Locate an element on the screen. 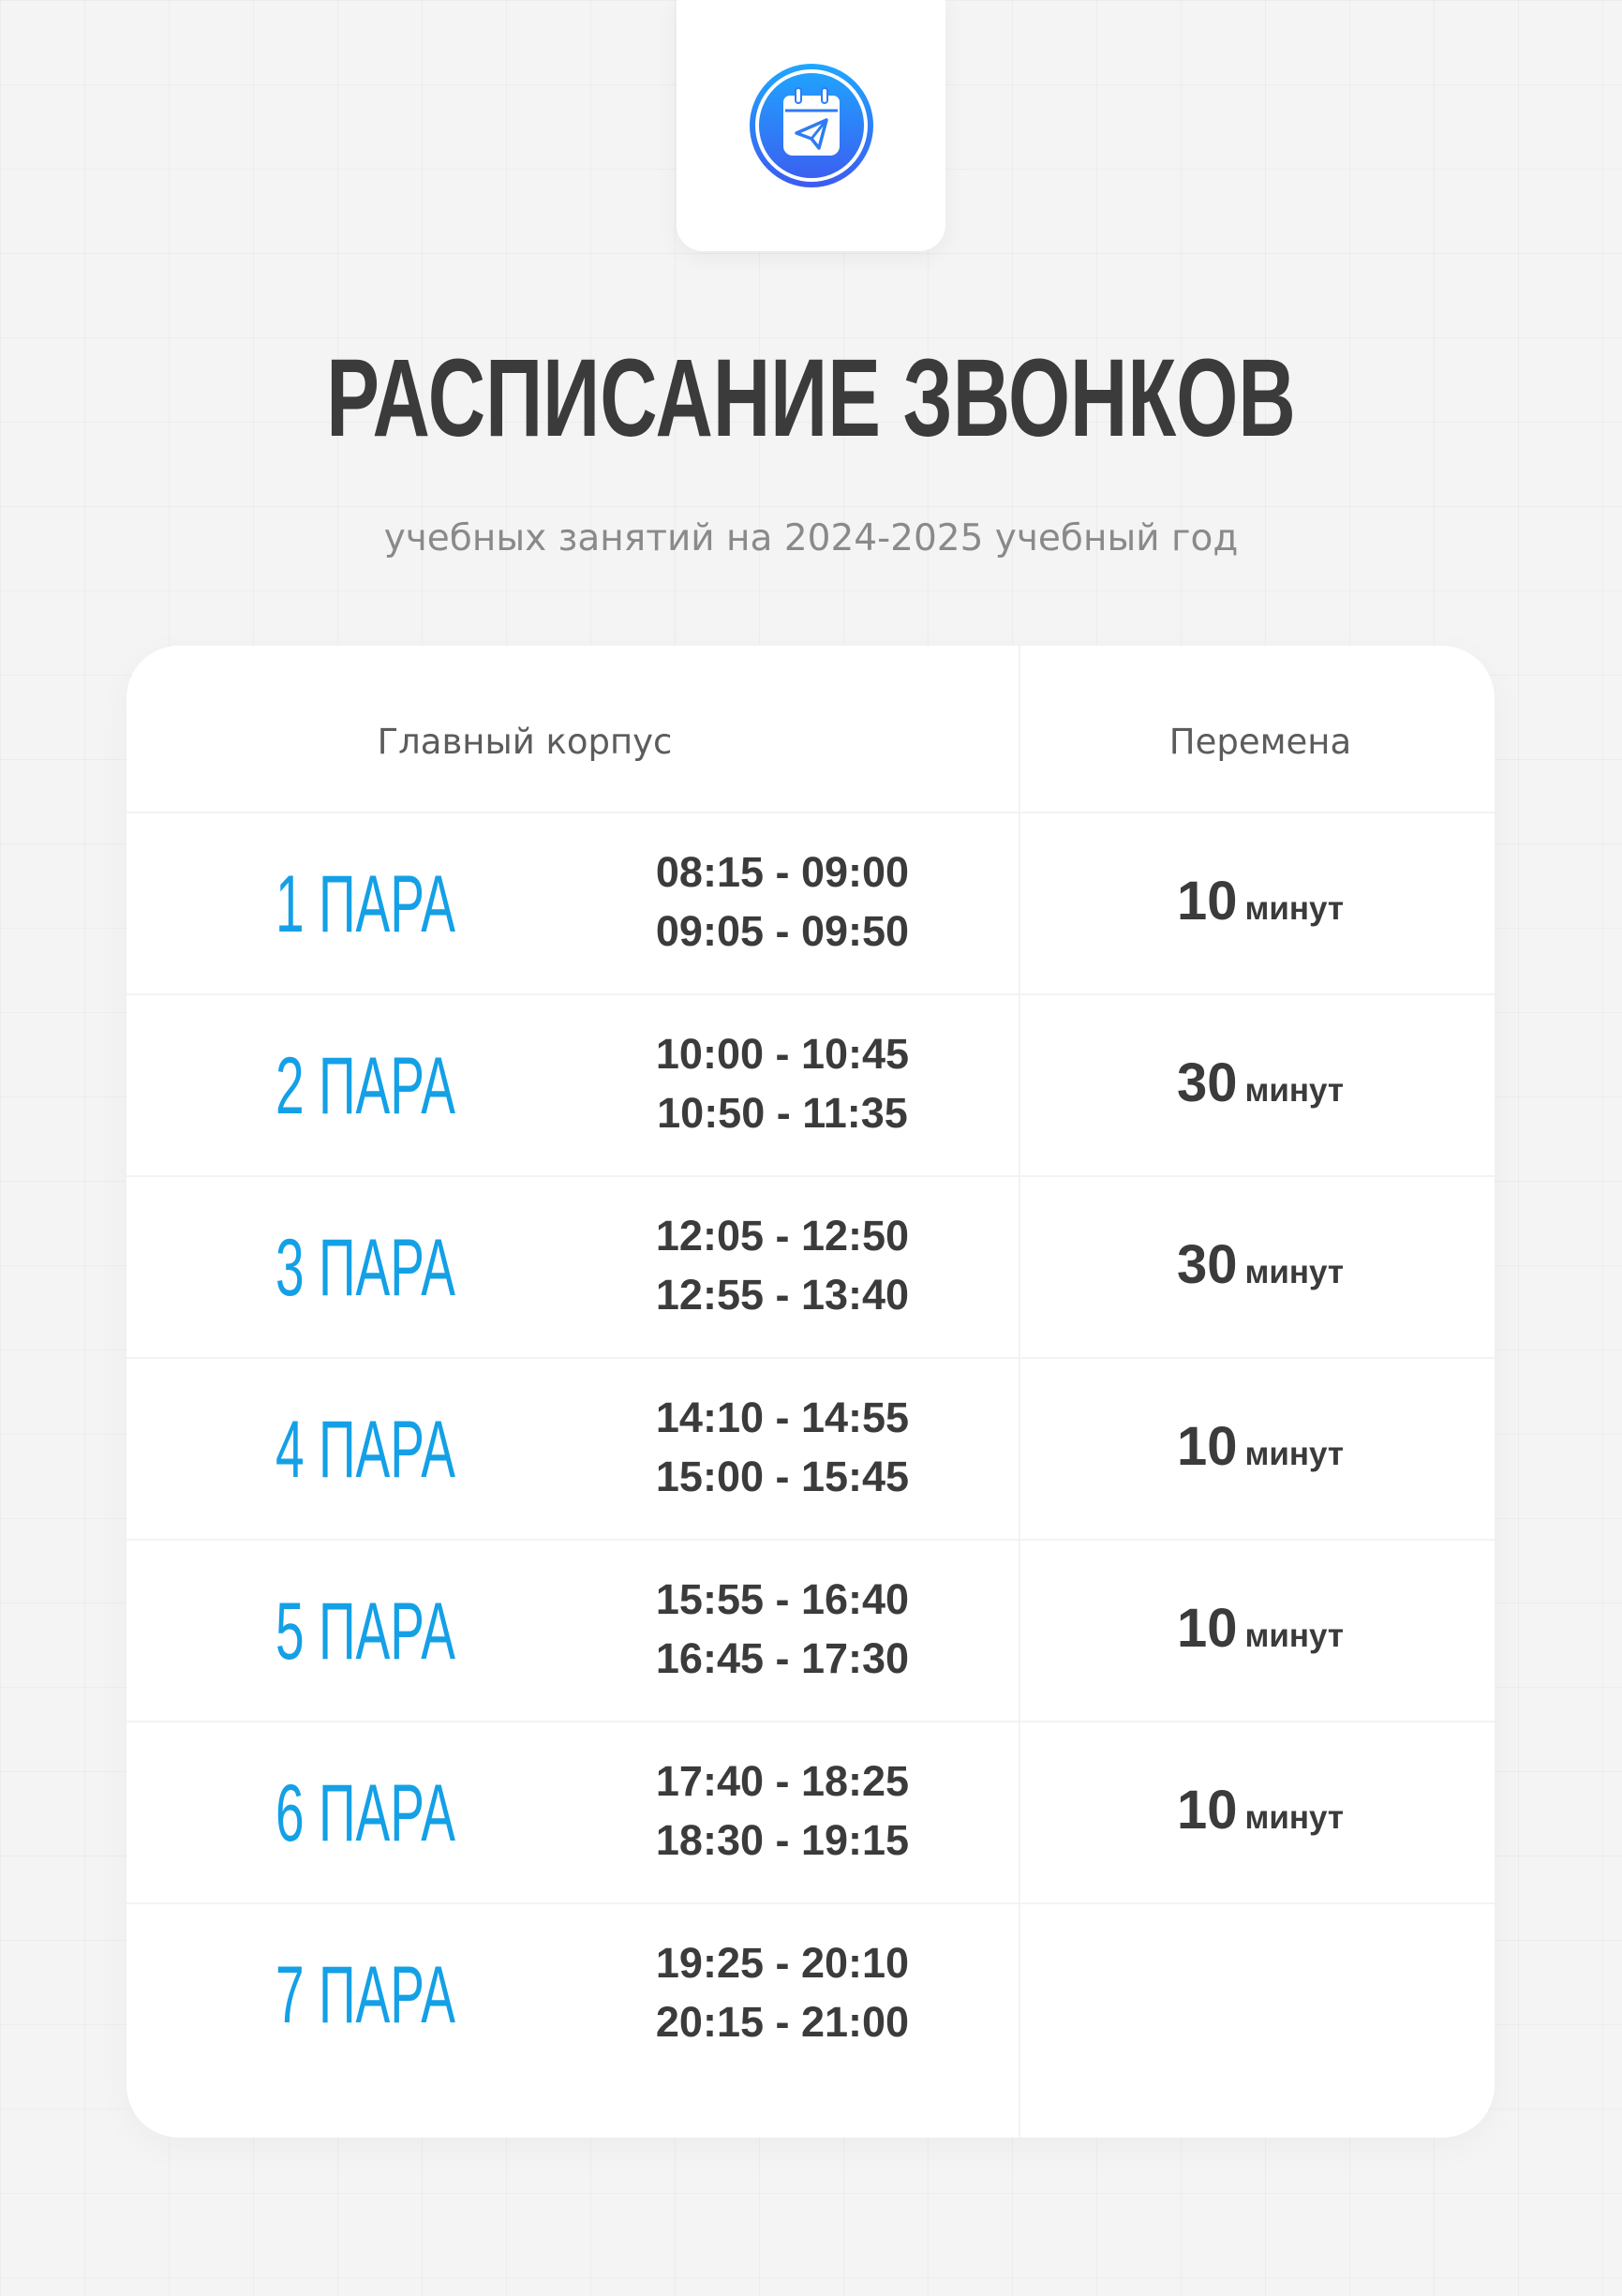 This screenshot has height=2296, width=1622. logo-card is located at coordinates (811, 126).